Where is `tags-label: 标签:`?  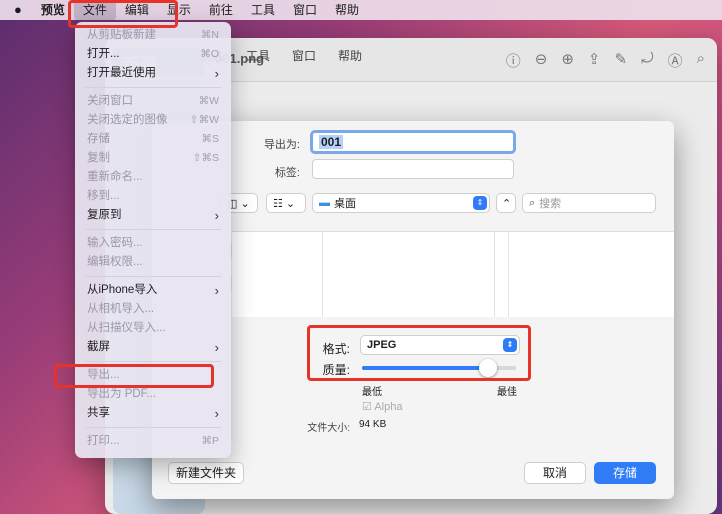 tags-label: 标签: is located at coordinates (287, 173).